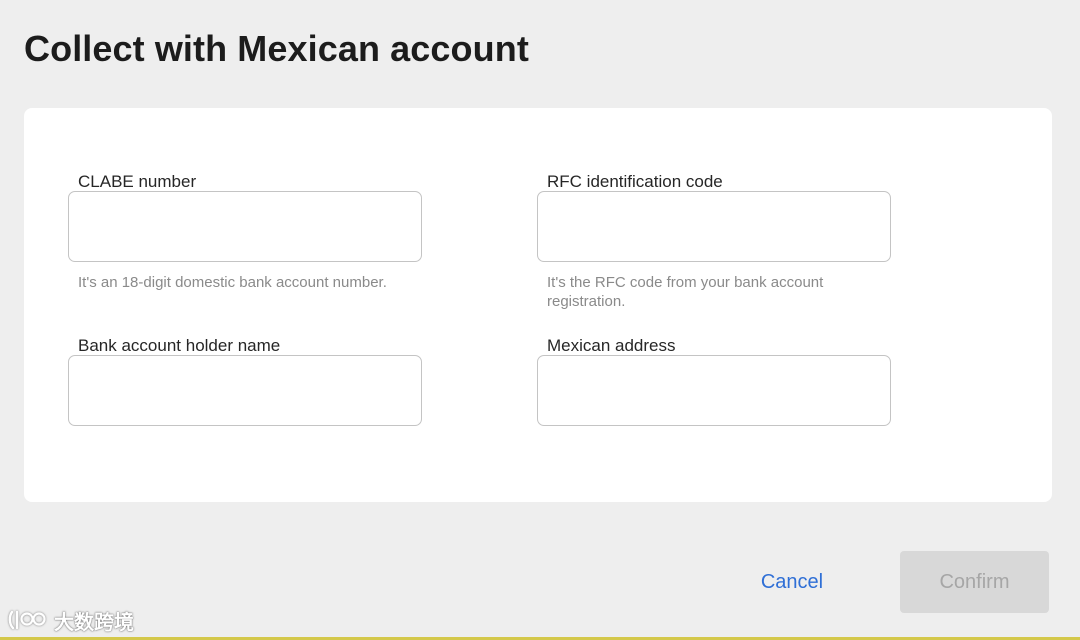 The width and height of the screenshot is (1080, 640). Describe the element at coordinates (179, 345) in the screenshot. I see `holder-name-label: Bank account holder name` at that location.